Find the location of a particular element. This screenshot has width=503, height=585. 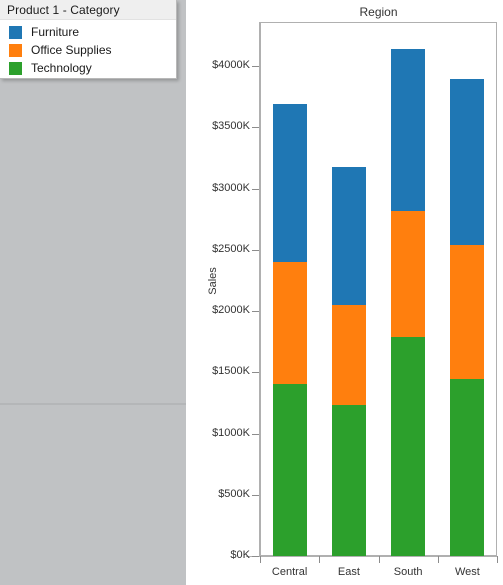

legend-item-furniture: Furniture is located at coordinates (88, 32).